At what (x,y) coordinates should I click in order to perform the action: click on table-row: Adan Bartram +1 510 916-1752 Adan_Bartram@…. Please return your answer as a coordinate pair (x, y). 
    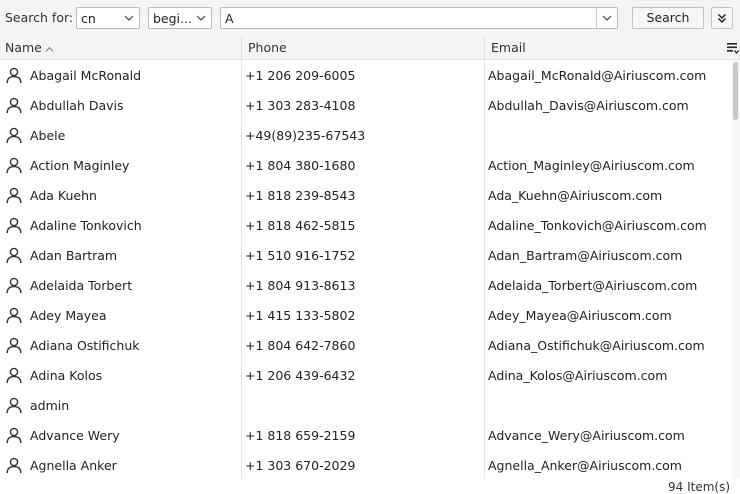
    Looking at the image, I should click on (366, 256).